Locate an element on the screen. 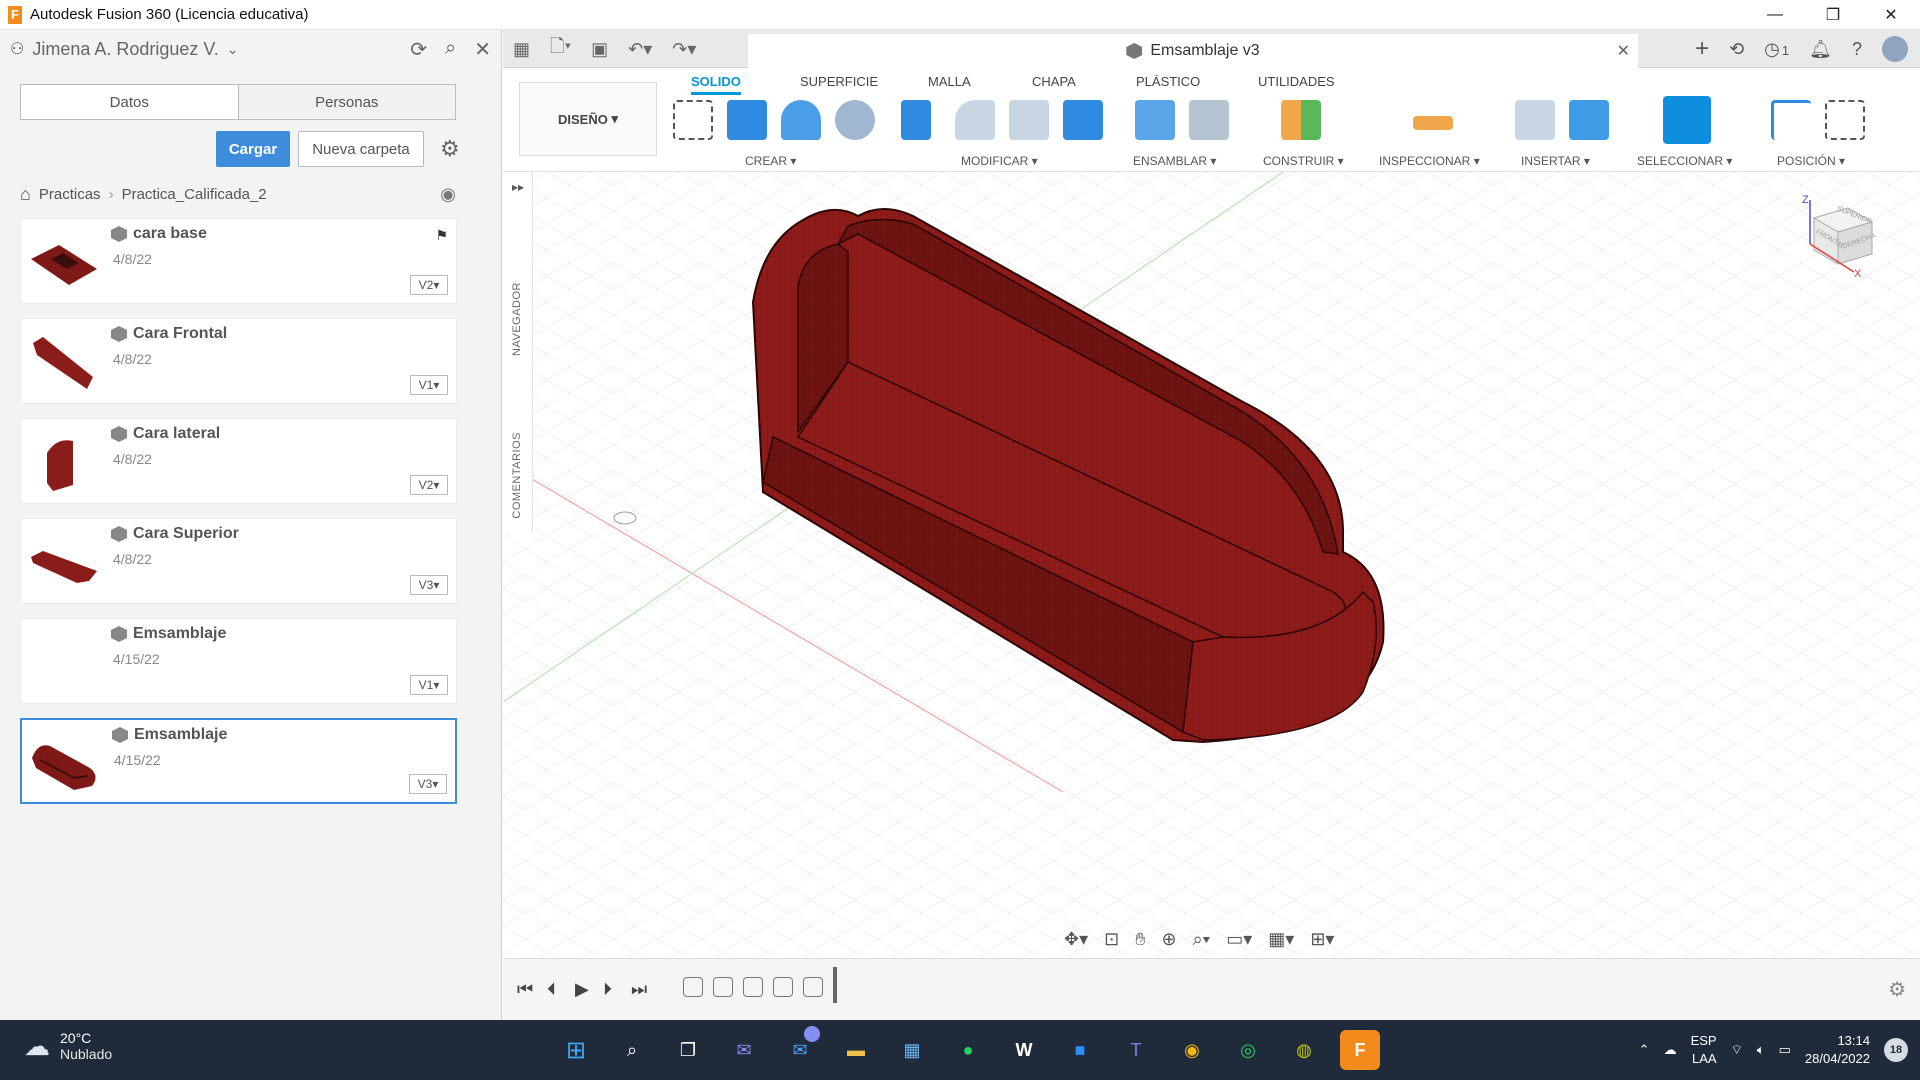  notification-badge: 18 is located at coordinates (1896, 1050).